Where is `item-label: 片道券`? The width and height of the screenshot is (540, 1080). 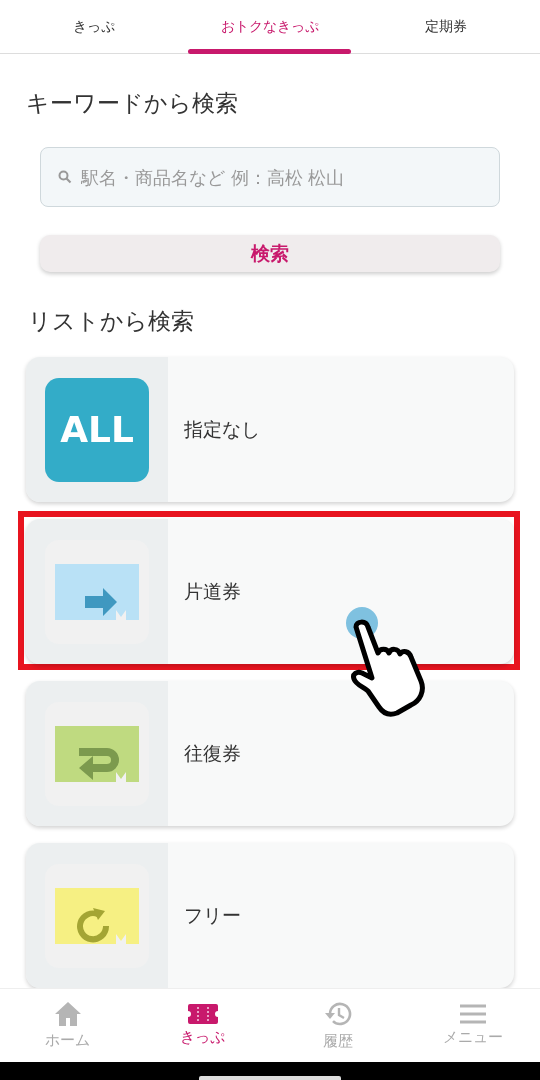
item-label: 片道券 is located at coordinates (212, 591).